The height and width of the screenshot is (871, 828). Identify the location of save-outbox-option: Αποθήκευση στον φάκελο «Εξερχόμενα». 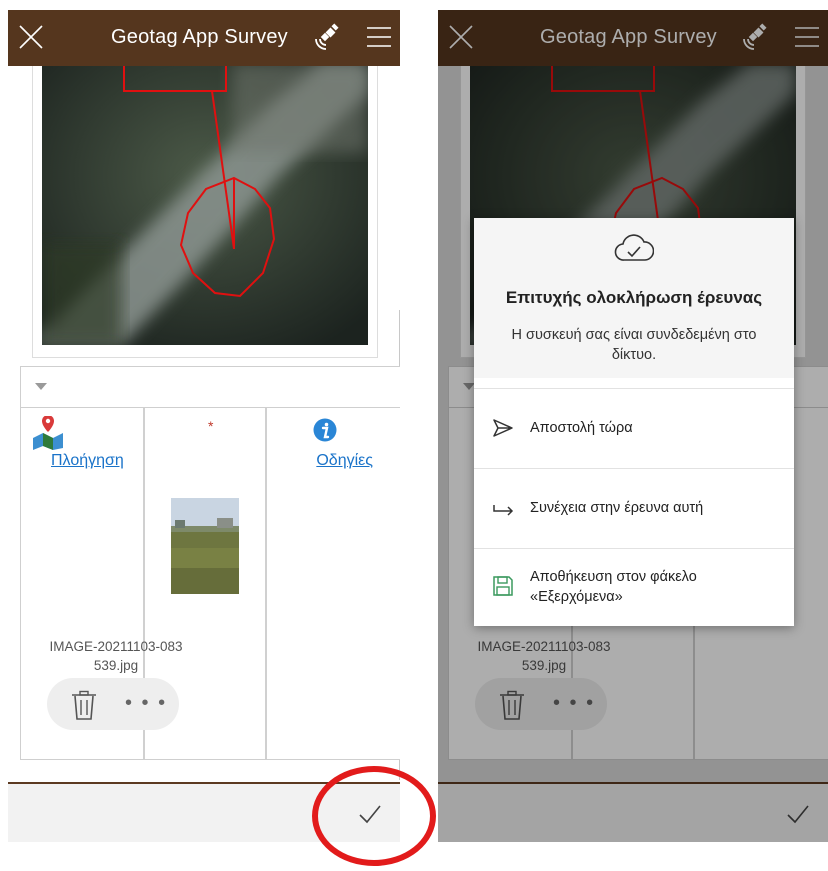
(634, 587).